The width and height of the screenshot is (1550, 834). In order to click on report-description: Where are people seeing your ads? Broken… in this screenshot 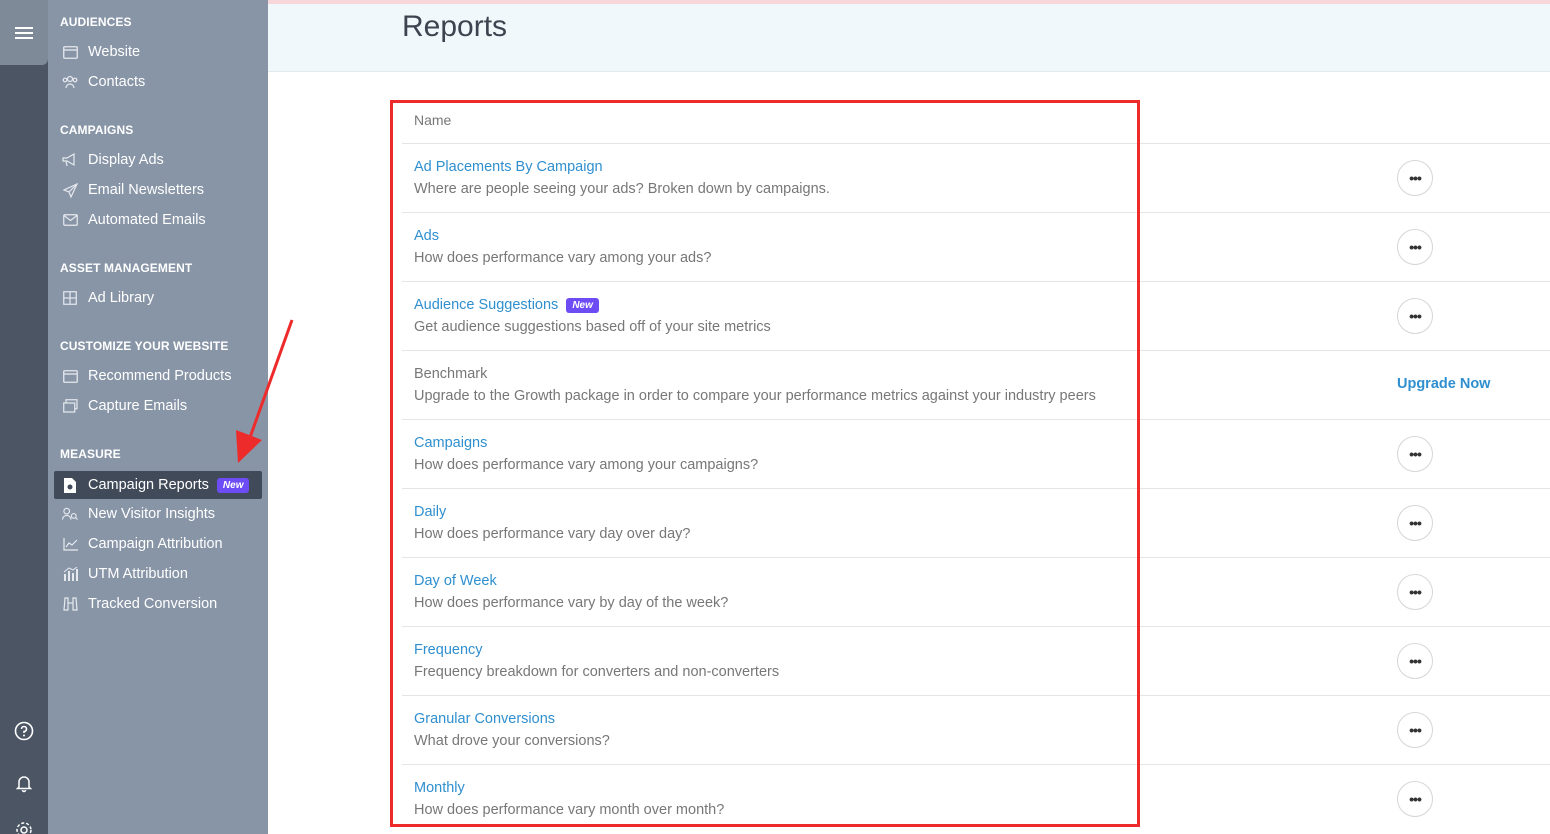, I will do `click(622, 189)`.